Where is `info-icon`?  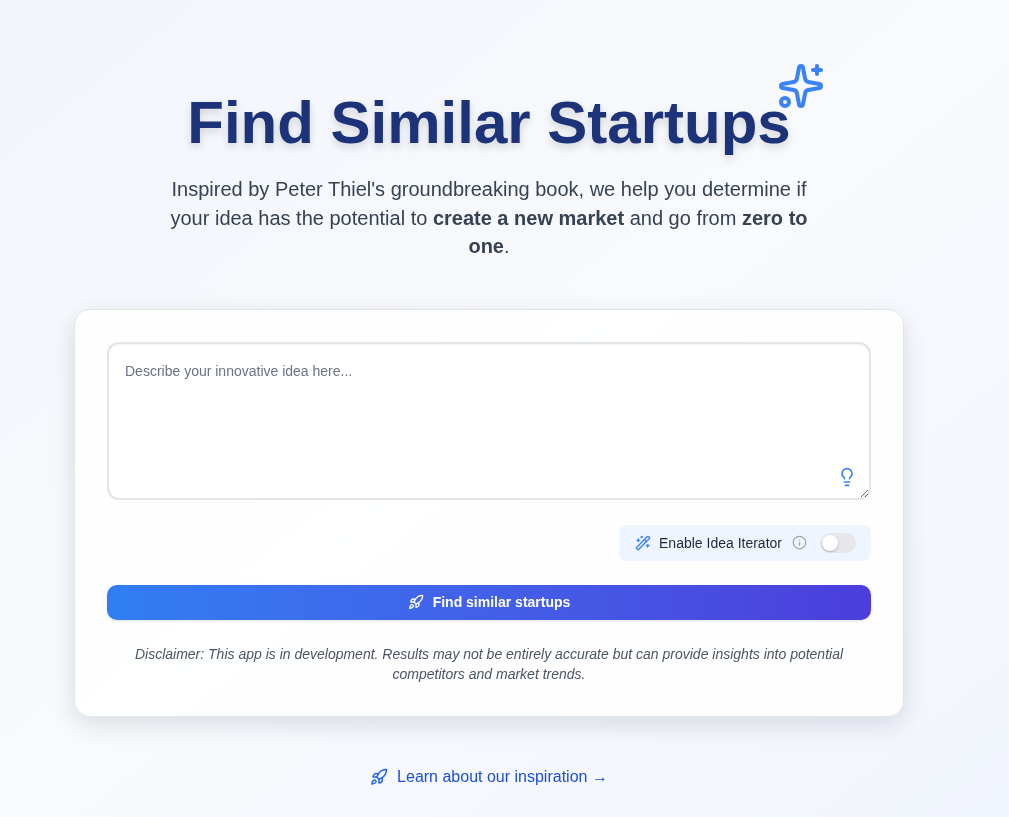 info-icon is located at coordinates (799, 542).